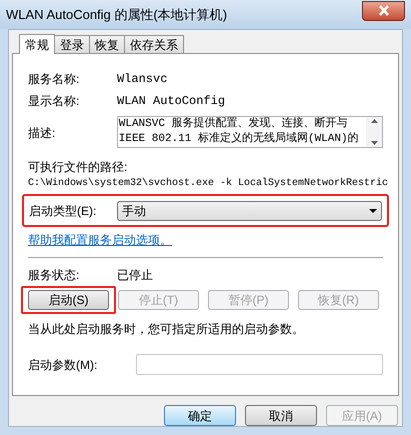 This screenshot has width=411, height=435. Describe the element at coordinates (374, 132) in the screenshot. I see `scrollbar` at that location.